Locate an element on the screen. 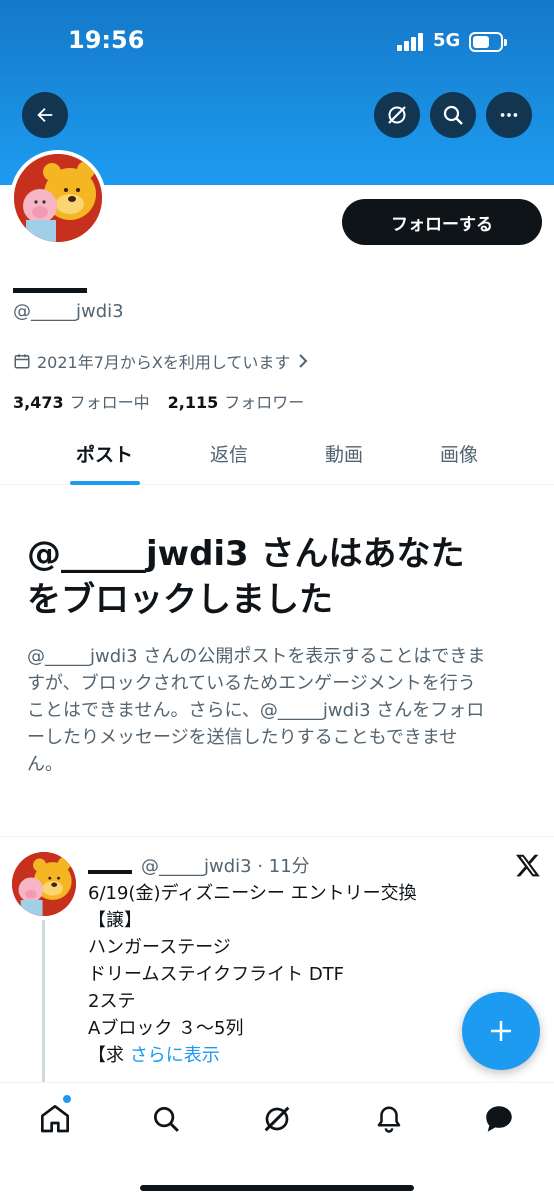 Image resolution: width=554 pixels, height=1200 pixels. profile-handle: @_____jwdi3 is located at coordinates (68, 311).